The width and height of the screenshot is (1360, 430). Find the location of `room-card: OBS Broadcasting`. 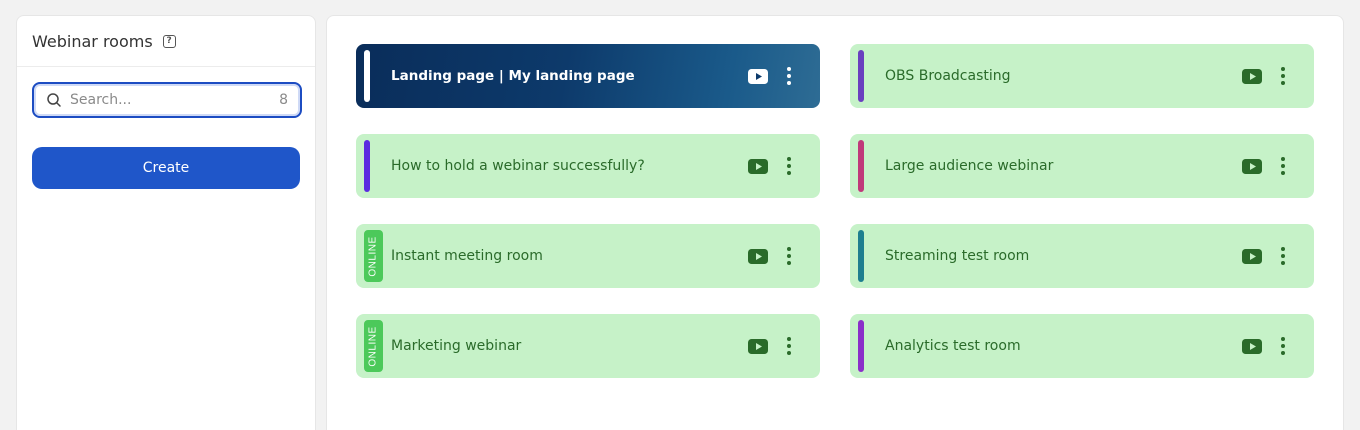

room-card: OBS Broadcasting is located at coordinates (1082, 76).